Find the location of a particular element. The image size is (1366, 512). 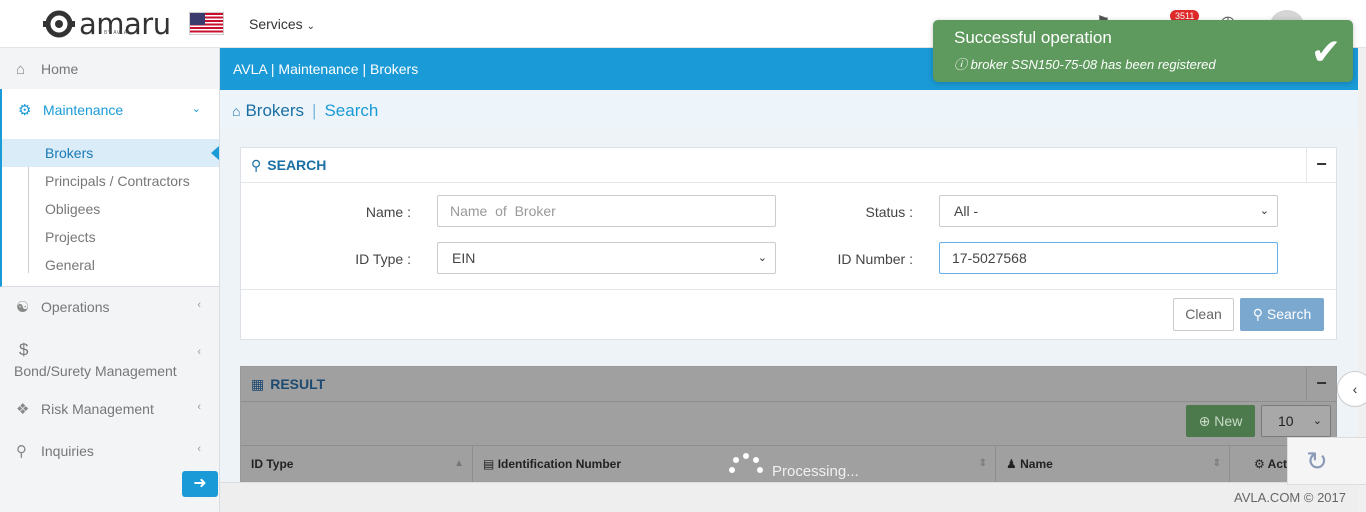

sidebar-item-inquiries: ⚲ Inquiries ‹ is located at coordinates (109, 451).